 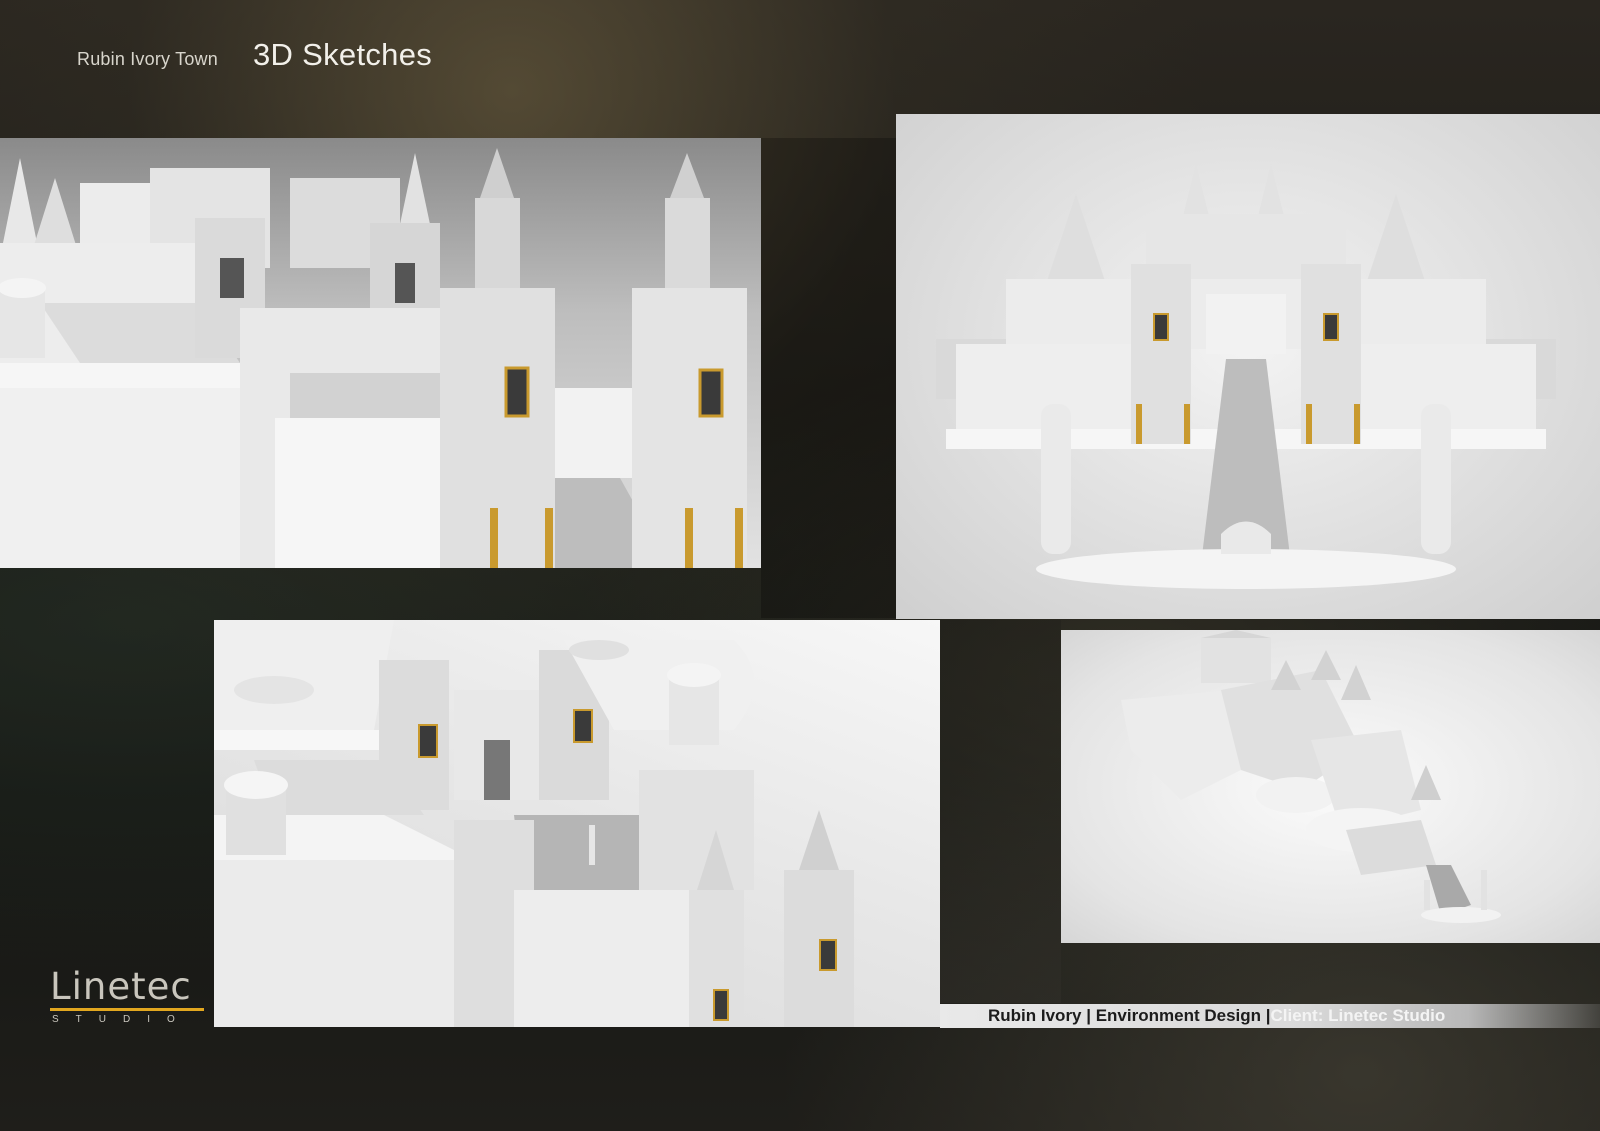 I want to click on logo-wordmark: Linetec, so click(x=121, y=986).